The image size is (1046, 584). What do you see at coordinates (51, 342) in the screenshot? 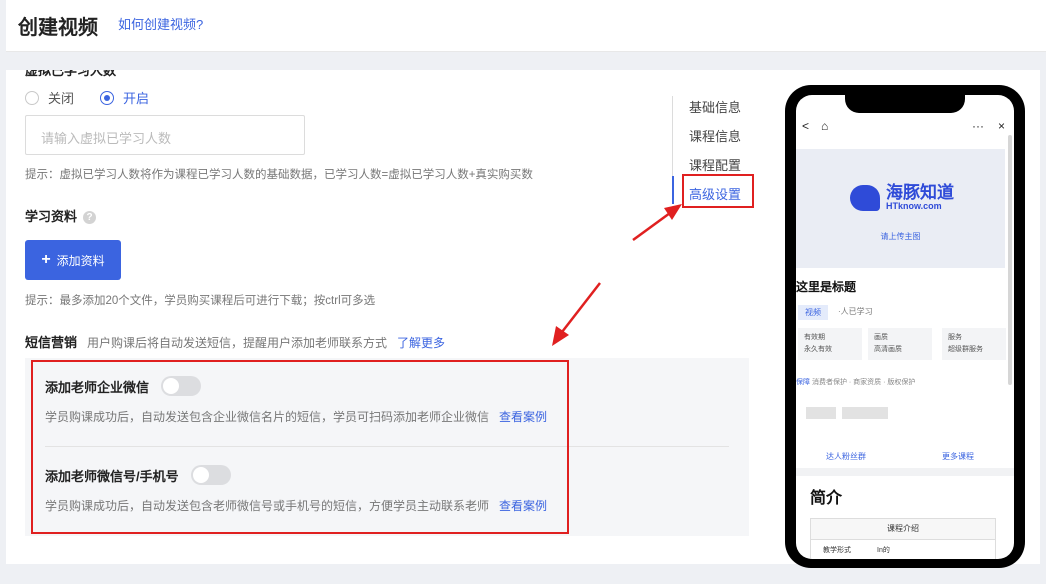
I see `sms-title: 短信营销` at bounding box center [51, 342].